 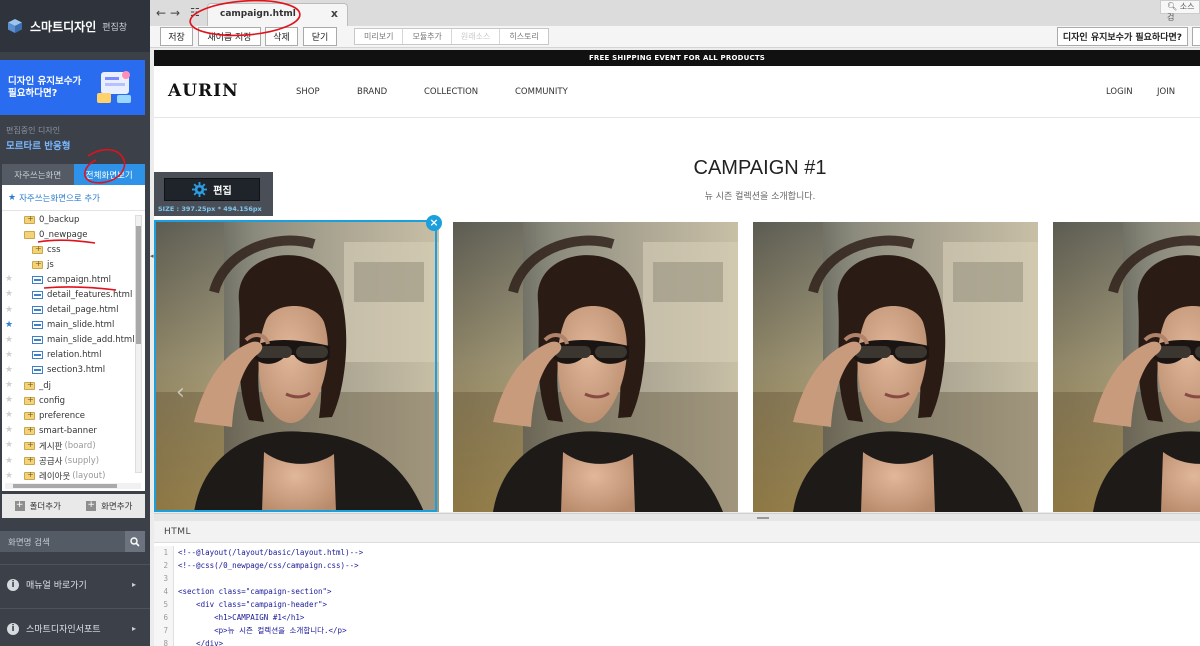 What do you see at coordinates (372, 92) in the screenshot?
I see `nav-brand: BRAND` at bounding box center [372, 92].